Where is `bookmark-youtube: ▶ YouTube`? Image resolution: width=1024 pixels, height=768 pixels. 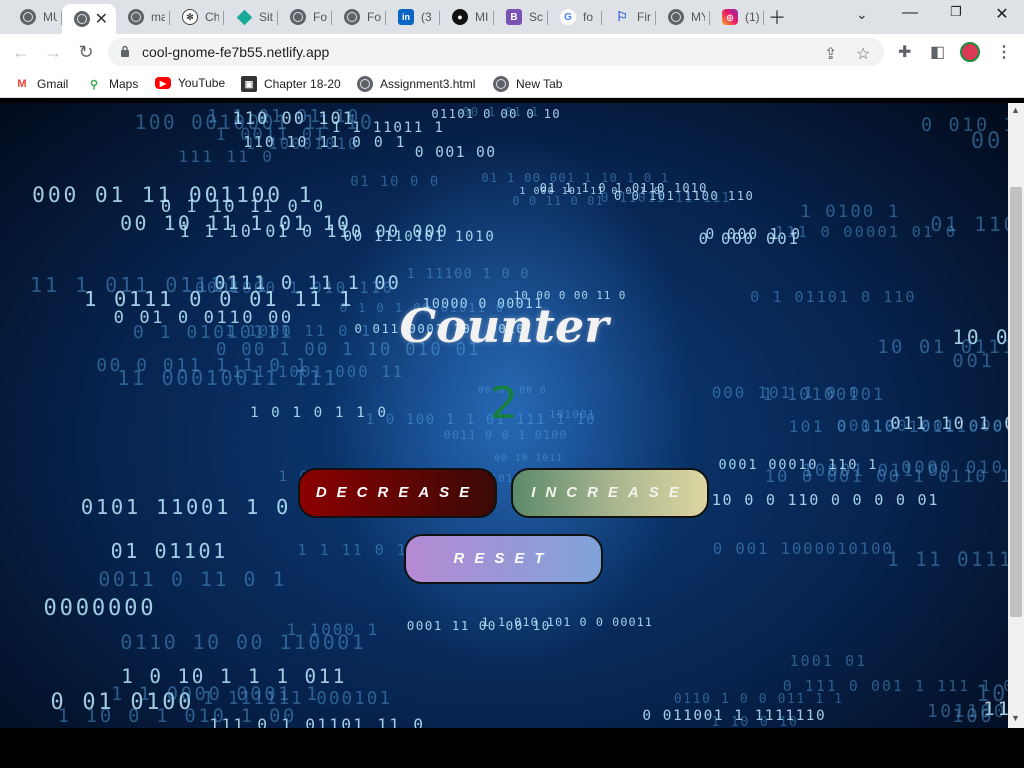
bookmark-youtube: ▶ YouTube is located at coordinates (190, 83).